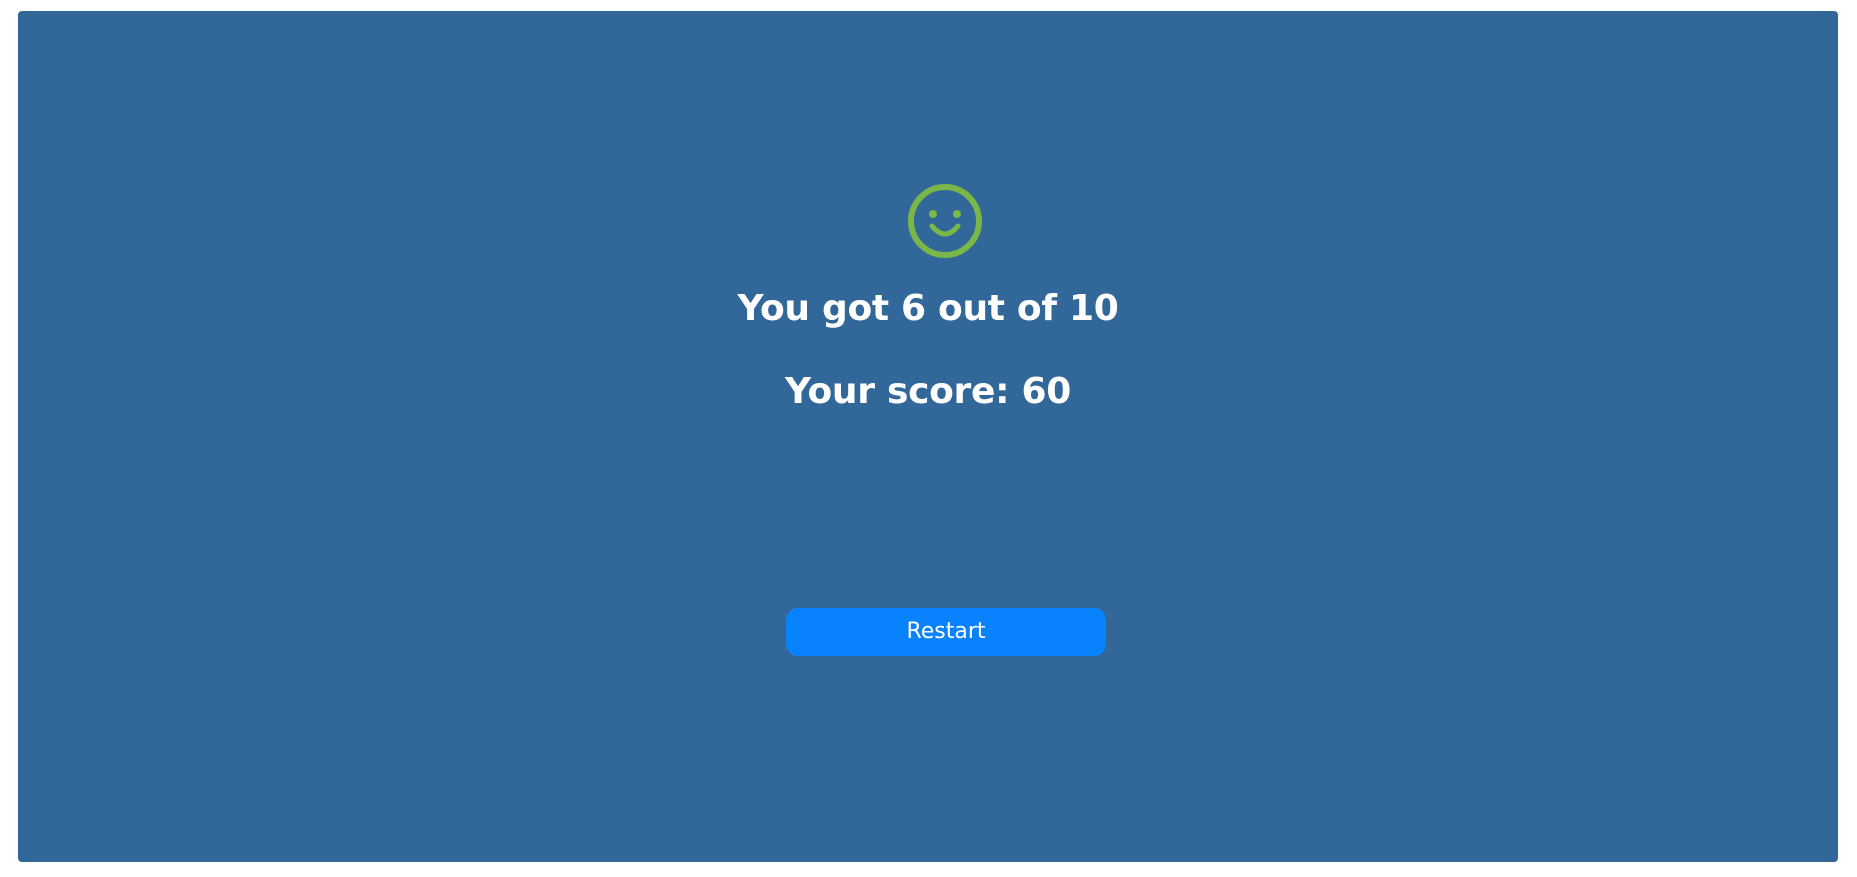 This screenshot has height=877, width=1857. Describe the element at coordinates (945, 221) in the screenshot. I see `smiley-face-icon` at that location.